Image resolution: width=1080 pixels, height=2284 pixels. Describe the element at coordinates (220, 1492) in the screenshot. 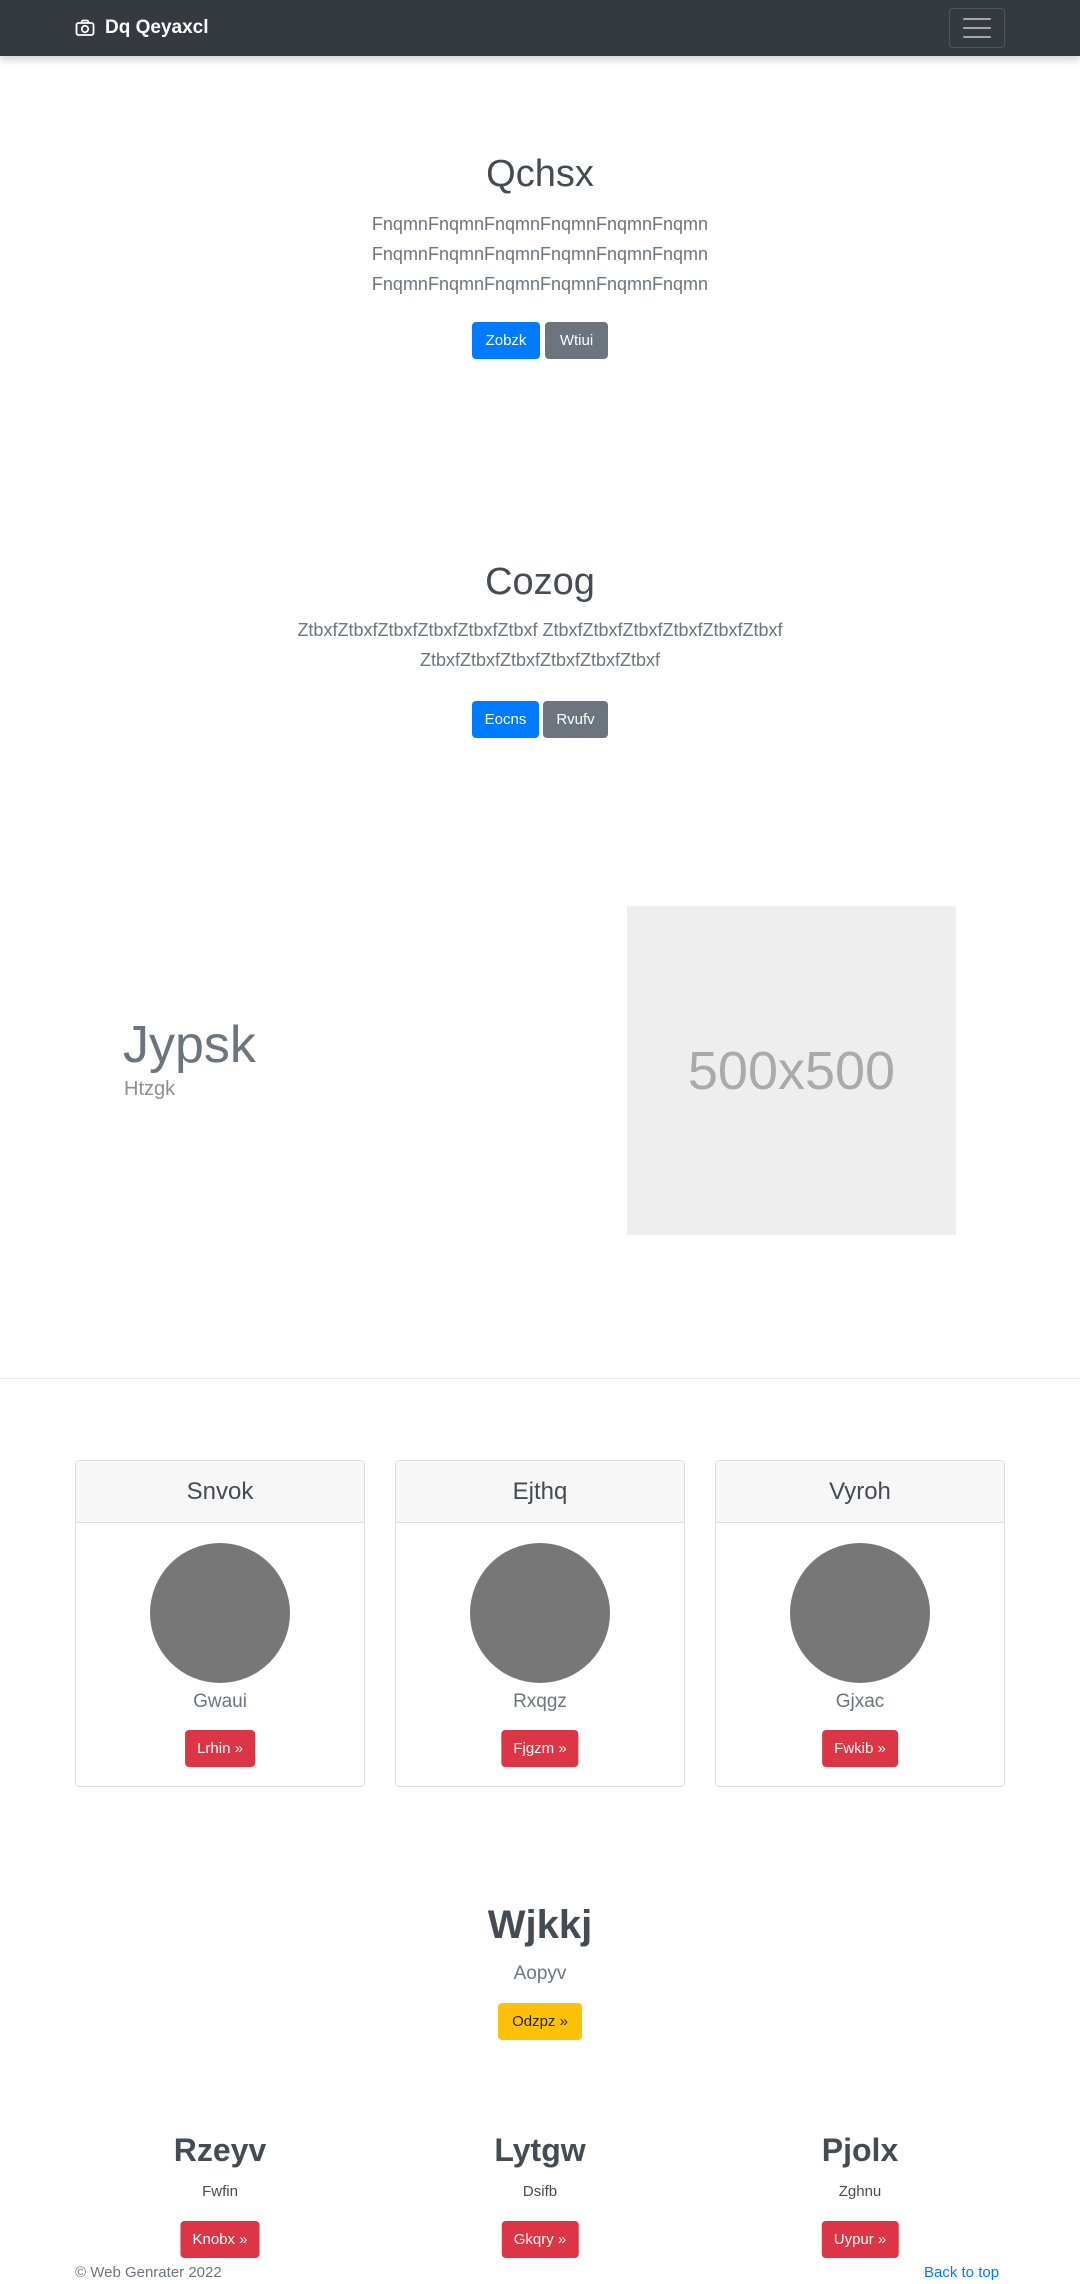

I see `card-header: Snvok` at that location.